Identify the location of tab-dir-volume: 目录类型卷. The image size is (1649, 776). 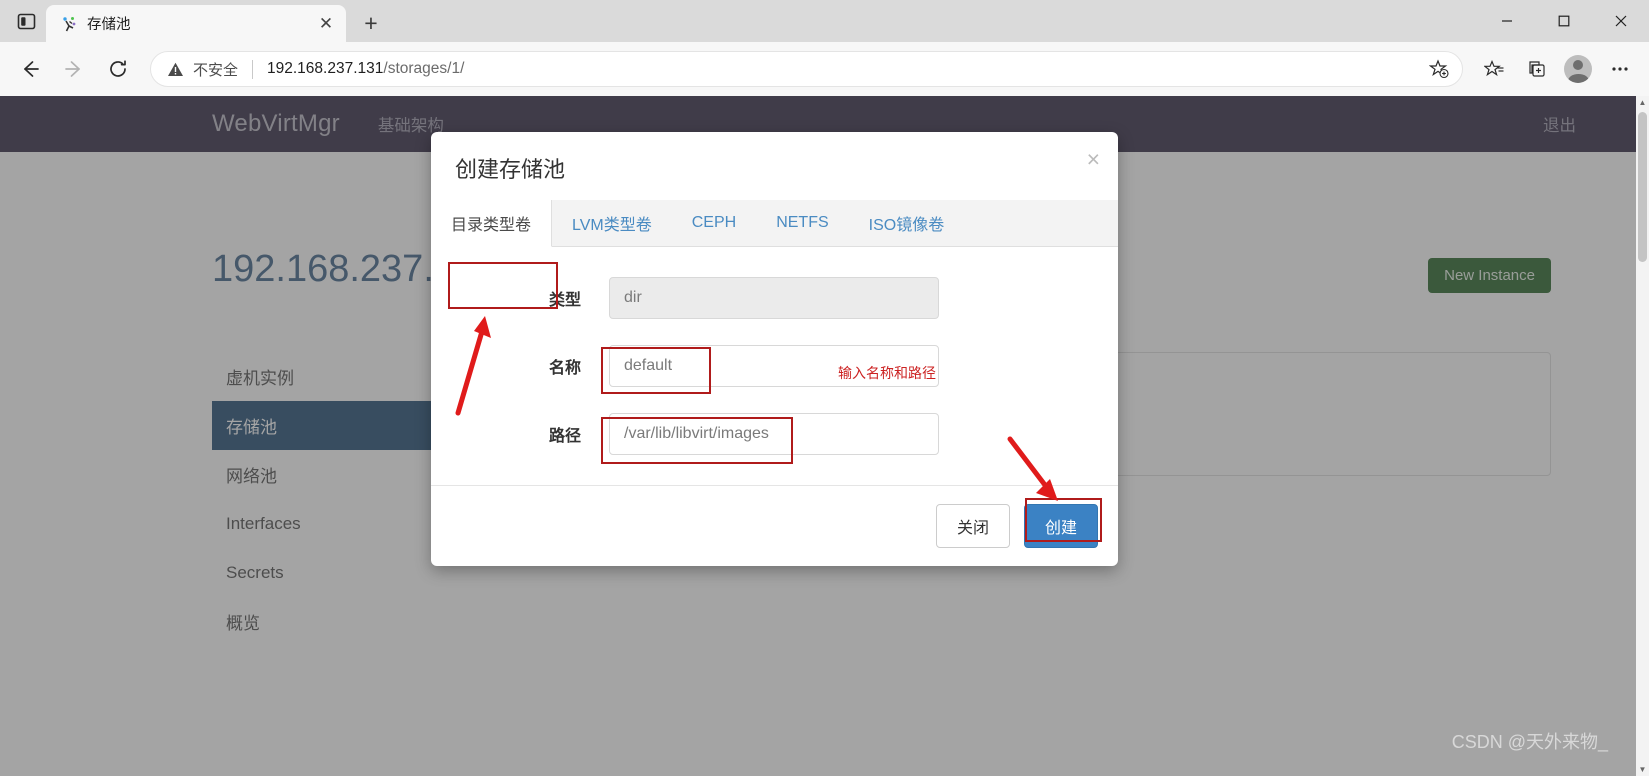
(492, 223).